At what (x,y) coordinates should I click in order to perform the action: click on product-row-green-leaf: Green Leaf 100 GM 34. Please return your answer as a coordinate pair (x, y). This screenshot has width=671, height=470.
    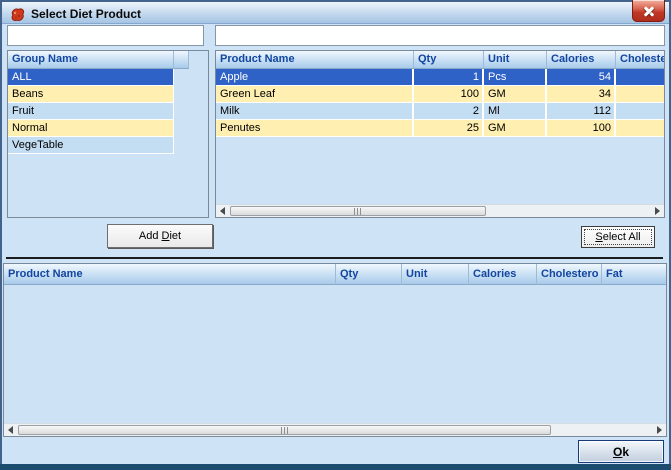
    Looking at the image, I should click on (440, 94).